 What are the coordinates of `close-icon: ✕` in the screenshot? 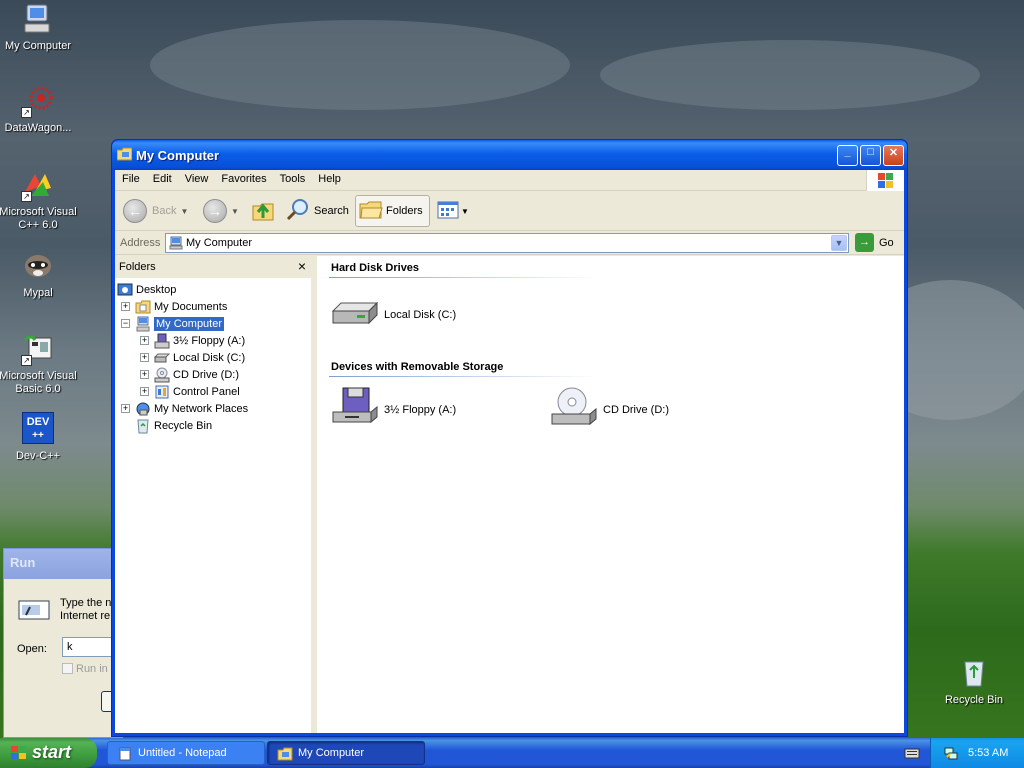 It's located at (893, 153).